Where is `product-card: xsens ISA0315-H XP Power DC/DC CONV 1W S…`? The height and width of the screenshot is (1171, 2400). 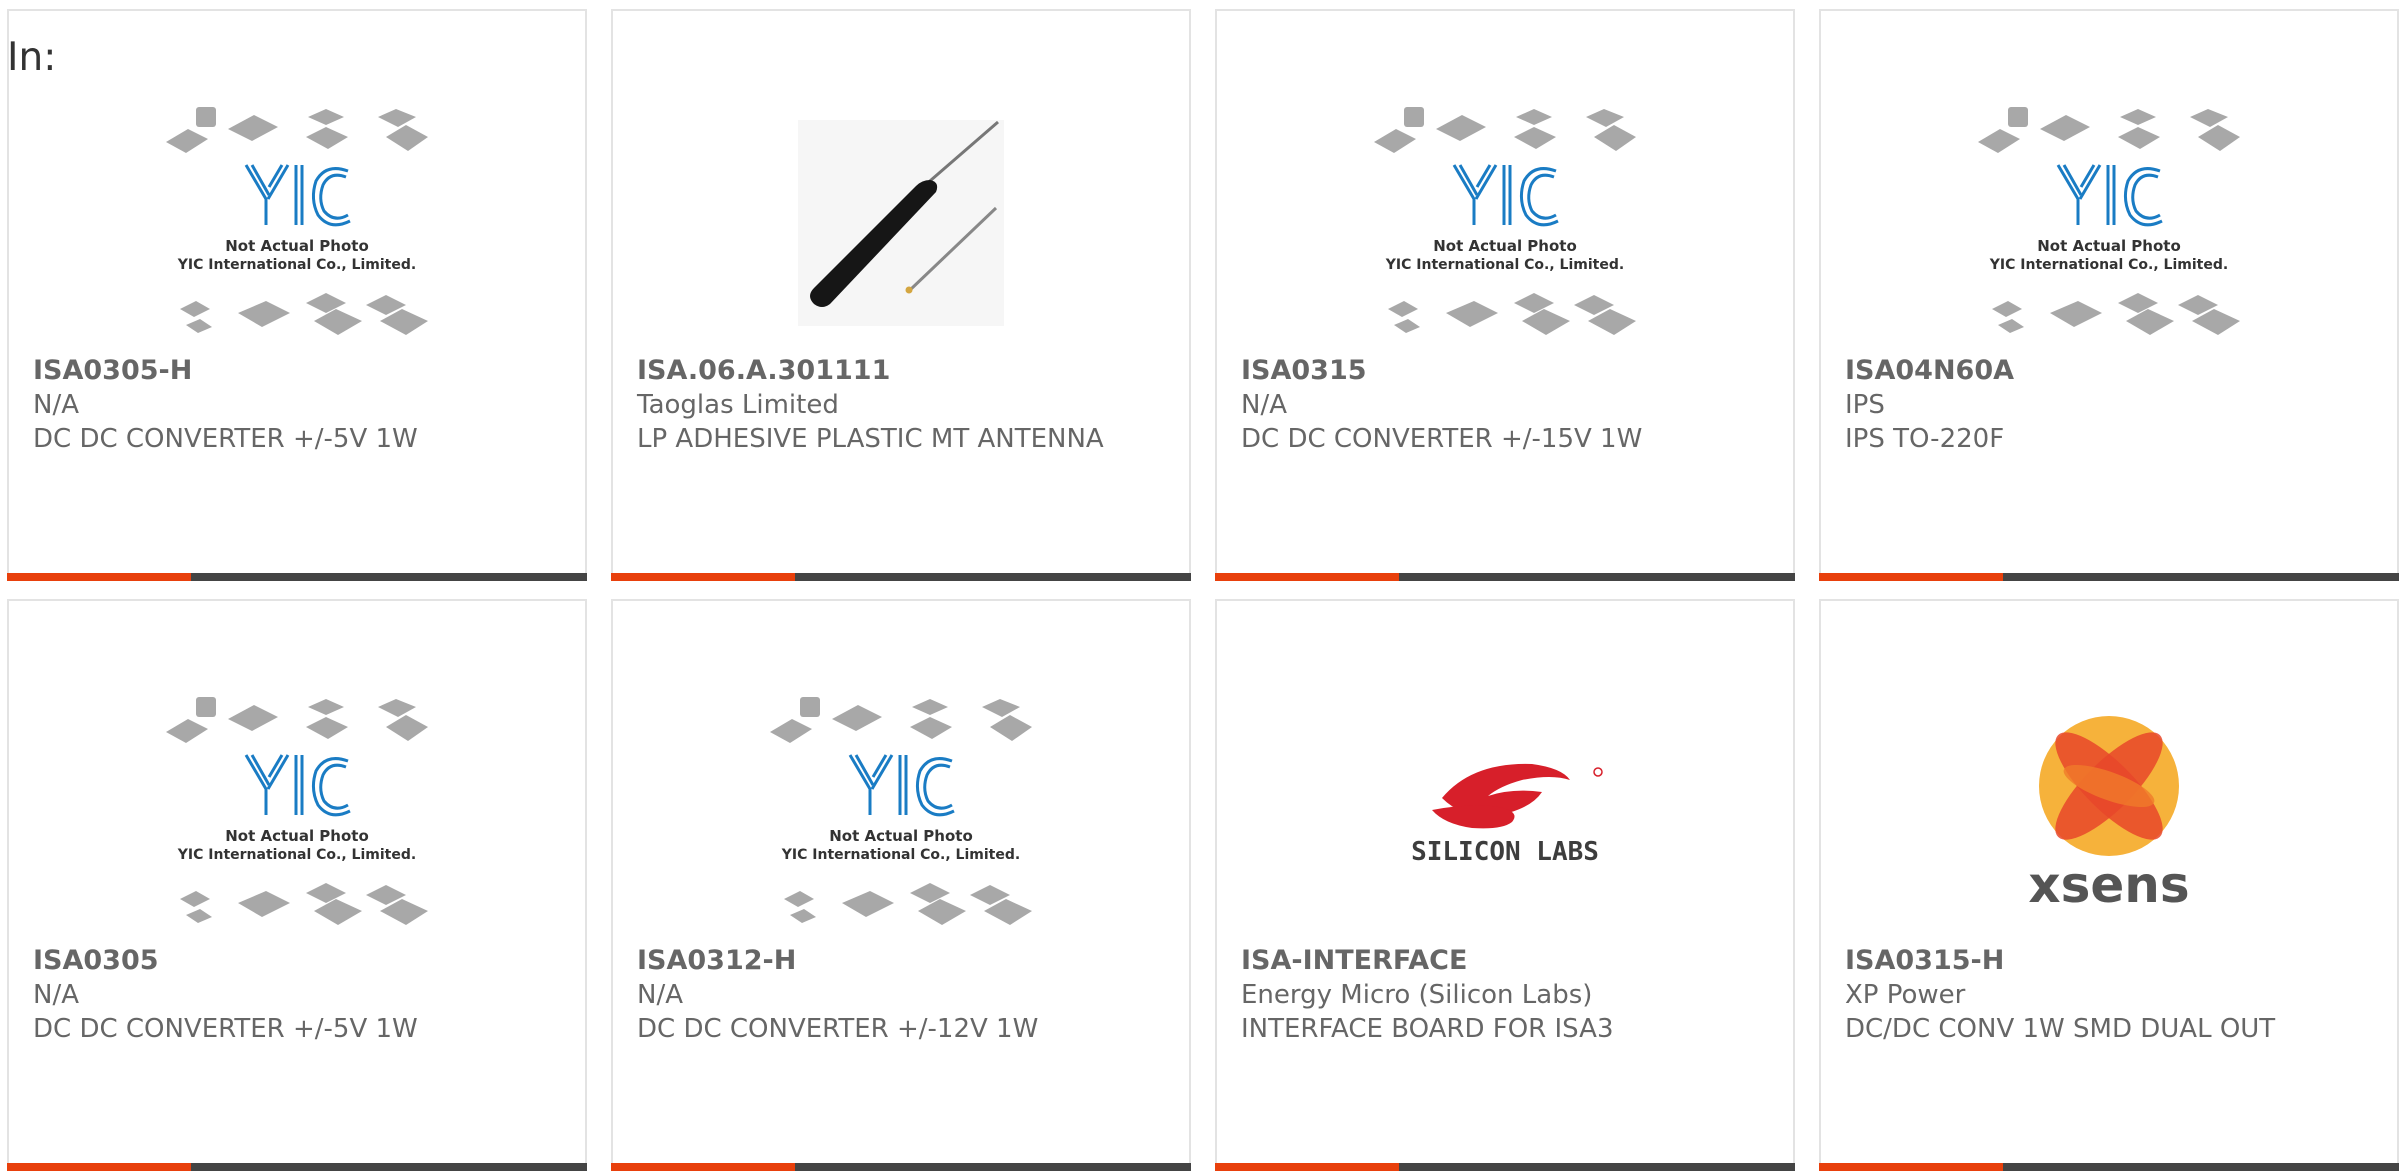 product-card: xsens ISA0315-H XP Power DC/DC CONV 1W S… is located at coordinates (2109, 885).